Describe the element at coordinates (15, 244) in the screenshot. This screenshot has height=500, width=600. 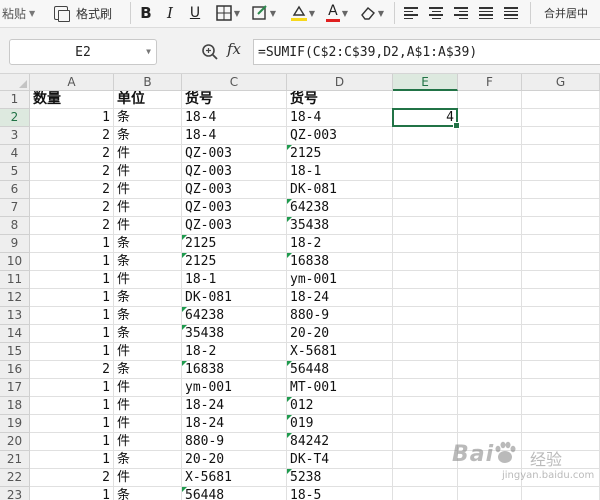
I see `row-header-9: 9` at that location.